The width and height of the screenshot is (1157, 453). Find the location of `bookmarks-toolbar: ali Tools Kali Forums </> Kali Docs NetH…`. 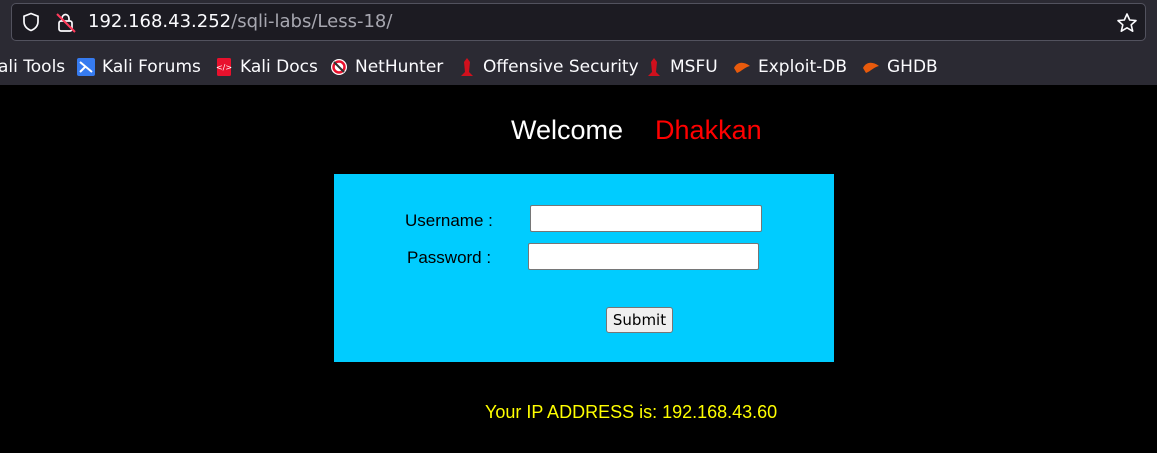

bookmarks-toolbar: ali Tools Kali Forums </> Kali Docs NetH… is located at coordinates (578, 67).